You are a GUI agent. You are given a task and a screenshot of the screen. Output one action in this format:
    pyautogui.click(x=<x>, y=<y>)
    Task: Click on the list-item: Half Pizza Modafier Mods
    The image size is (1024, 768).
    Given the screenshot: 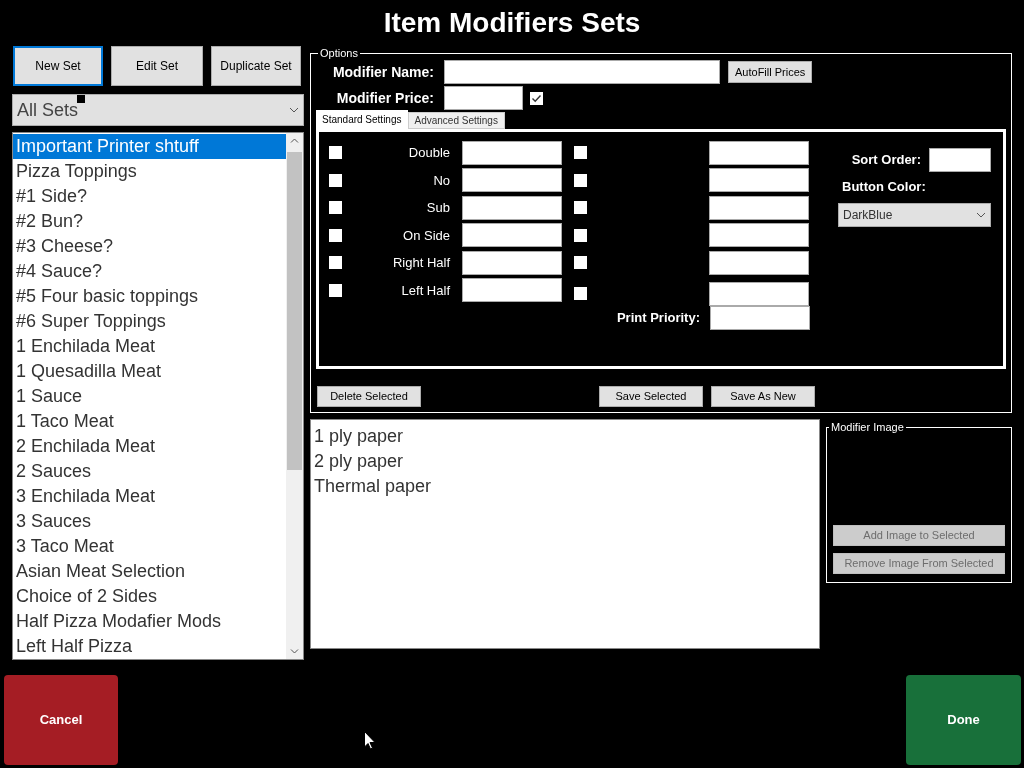 What is the action you would take?
    pyautogui.click(x=149, y=621)
    